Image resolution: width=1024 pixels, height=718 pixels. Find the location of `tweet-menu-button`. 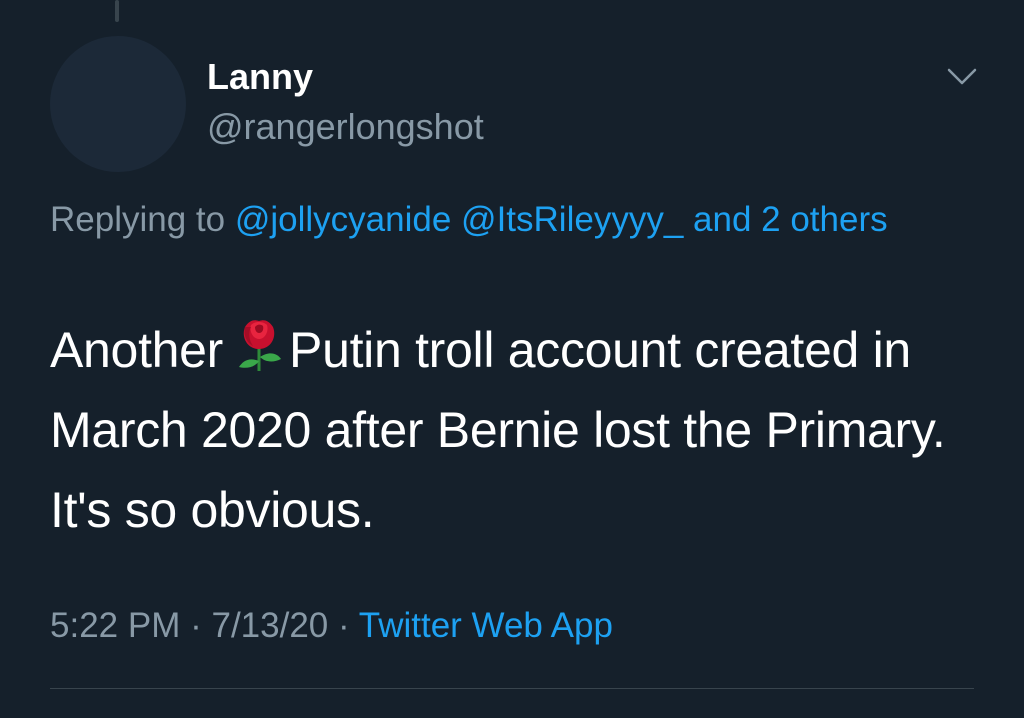

tweet-menu-button is located at coordinates (962, 78).